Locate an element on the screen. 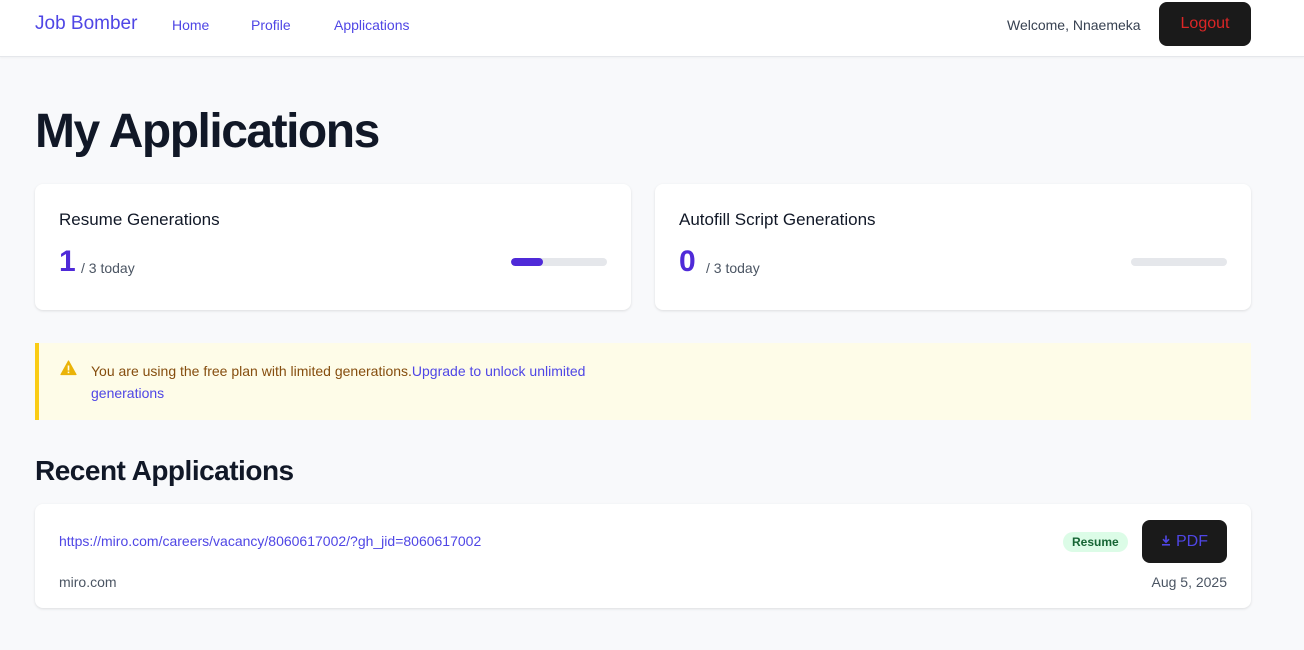 Image resolution: width=1304 pixels, height=650 pixels. autofill-generations-card: Autofill Script Generations 0 / 3 today is located at coordinates (953, 247).